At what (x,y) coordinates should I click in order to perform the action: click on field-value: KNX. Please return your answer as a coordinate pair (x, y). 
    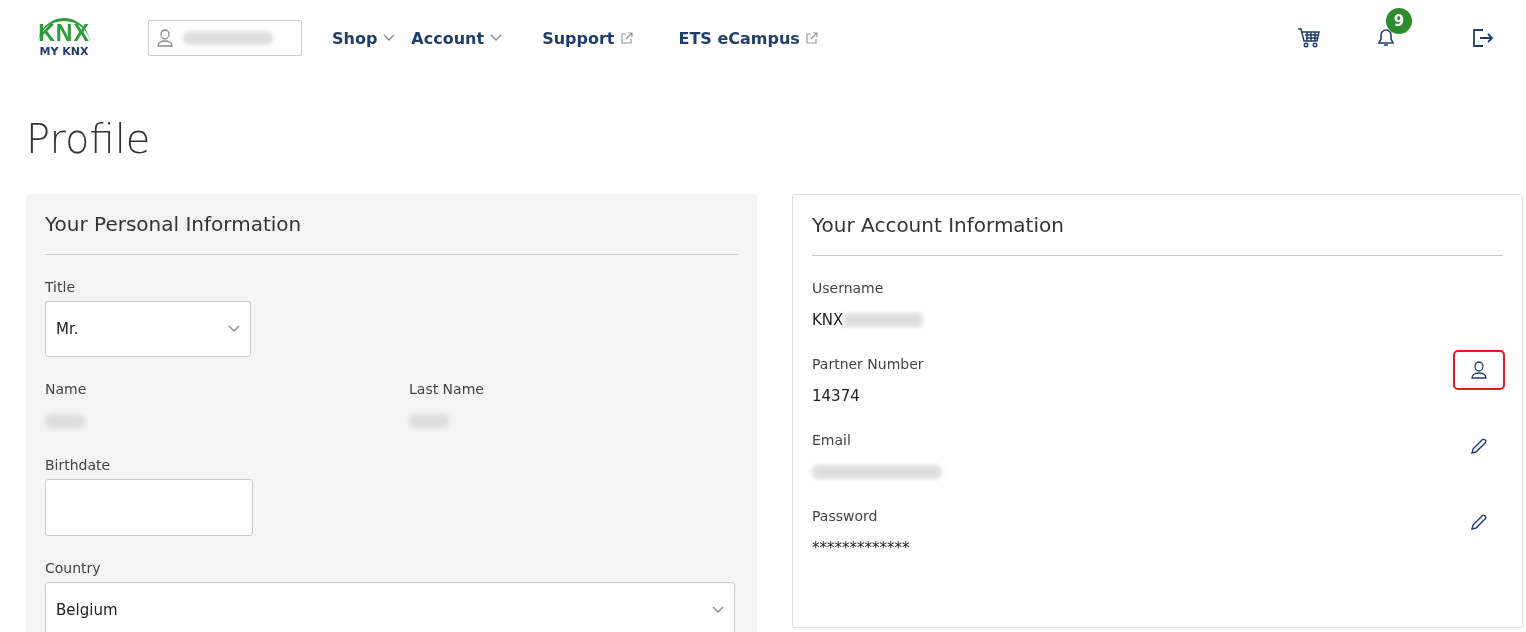
    Looking at the image, I should click on (828, 320).